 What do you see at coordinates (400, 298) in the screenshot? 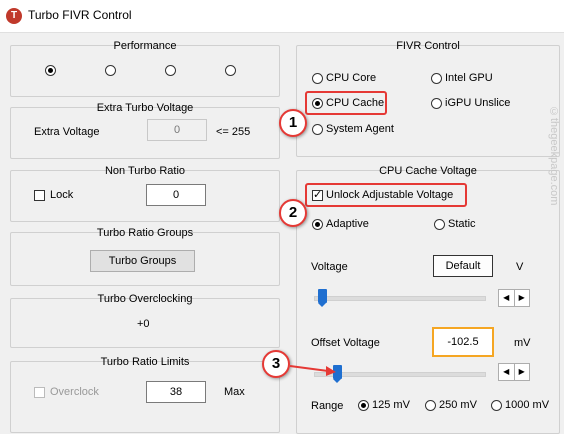
I see `voltage-slider-track` at bounding box center [400, 298].